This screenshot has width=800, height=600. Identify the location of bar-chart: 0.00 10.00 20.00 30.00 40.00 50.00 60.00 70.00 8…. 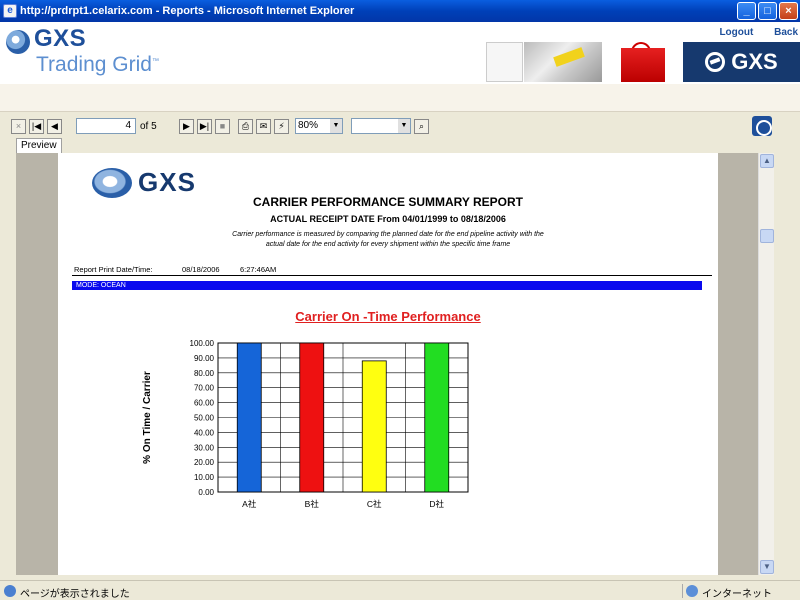
(305, 424).